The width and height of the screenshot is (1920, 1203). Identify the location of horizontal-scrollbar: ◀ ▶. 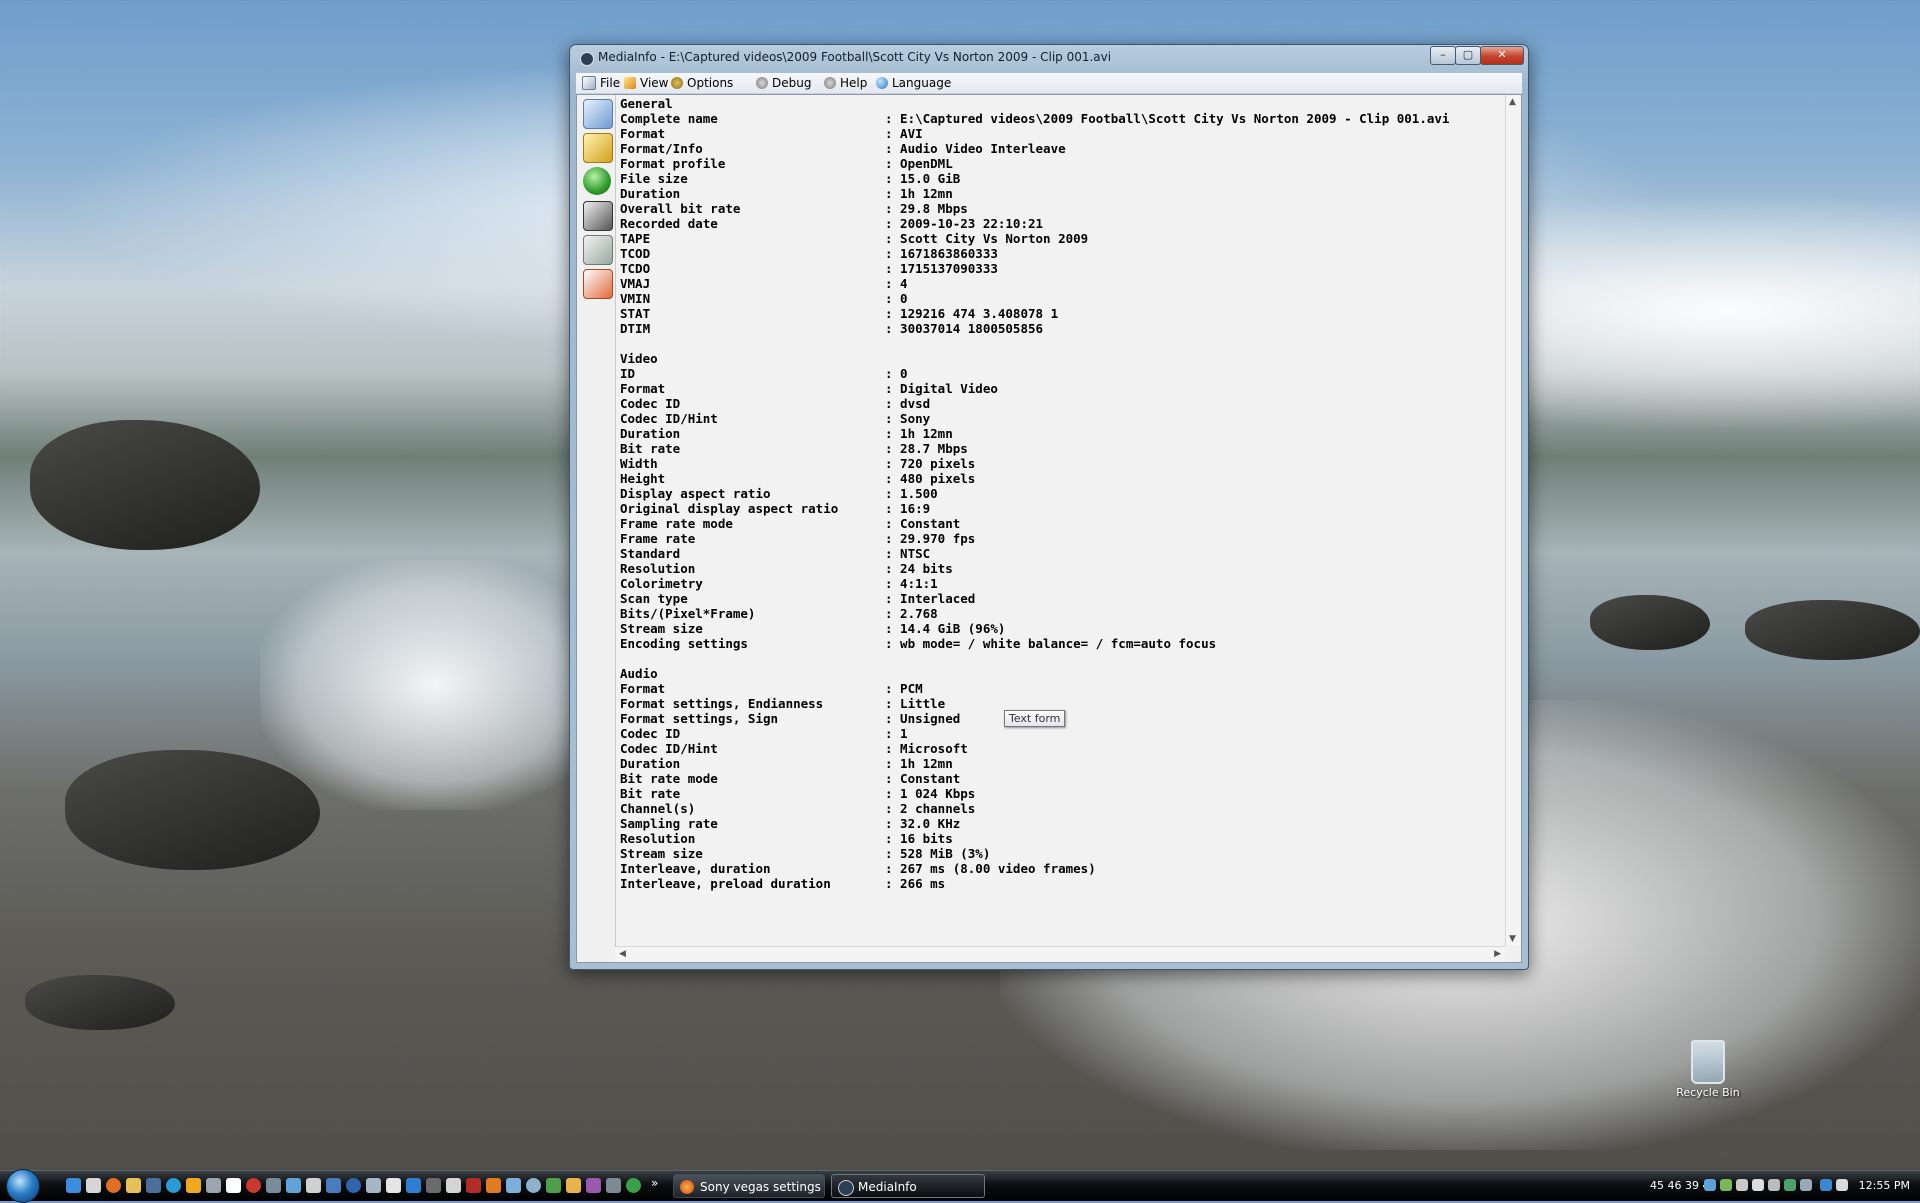
(1060, 954).